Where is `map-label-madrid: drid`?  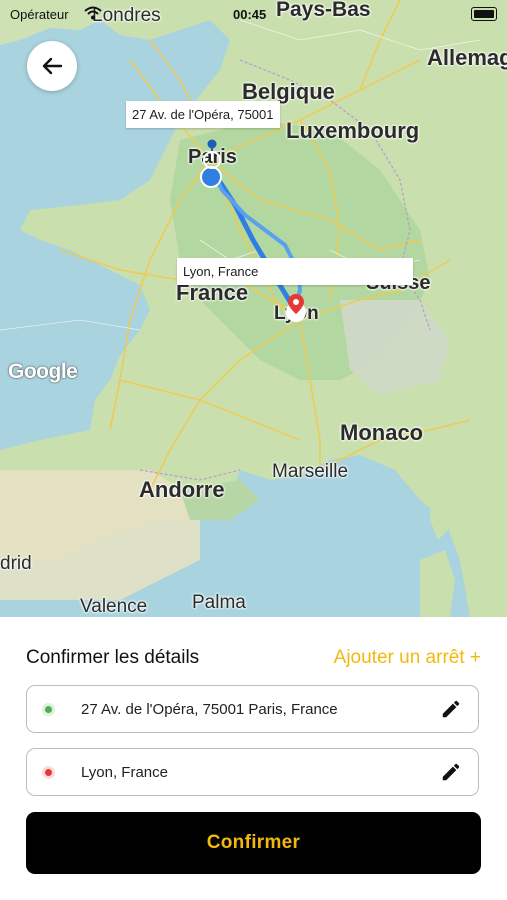 map-label-madrid: drid is located at coordinates (16, 563).